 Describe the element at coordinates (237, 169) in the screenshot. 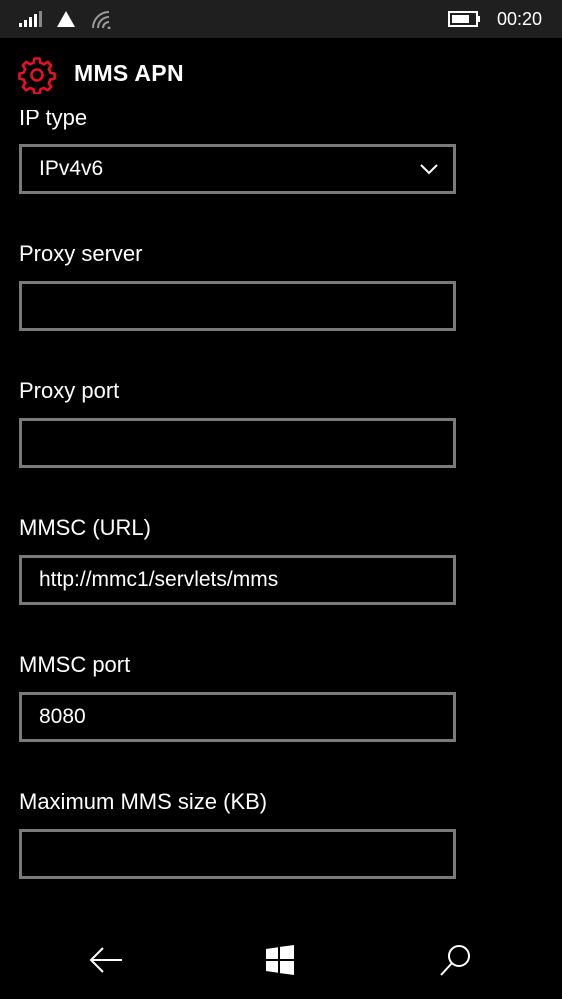

I see `ip-type-dropdown: IPv4v6` at that location.